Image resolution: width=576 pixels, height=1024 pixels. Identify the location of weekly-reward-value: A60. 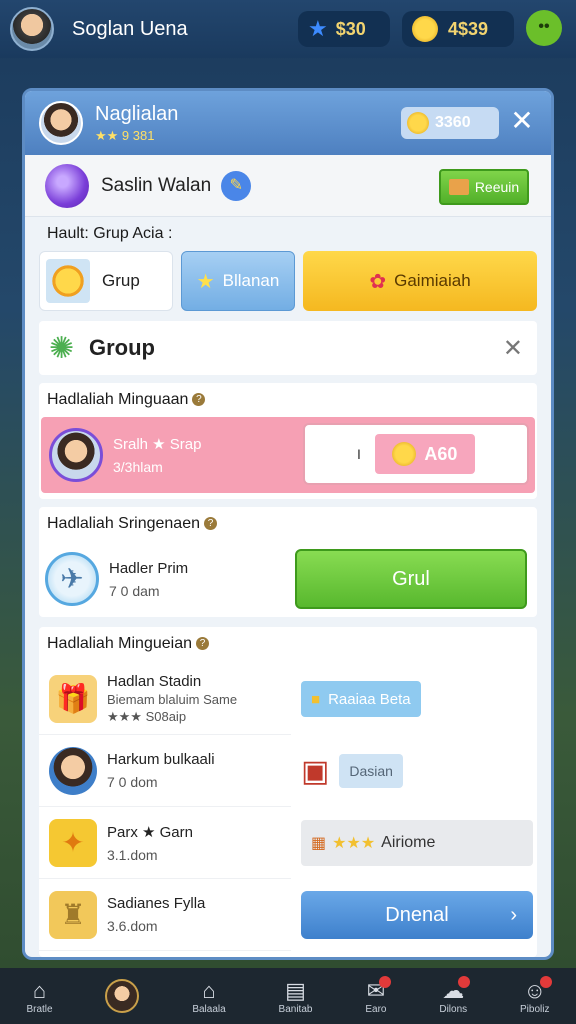
(441, 453).